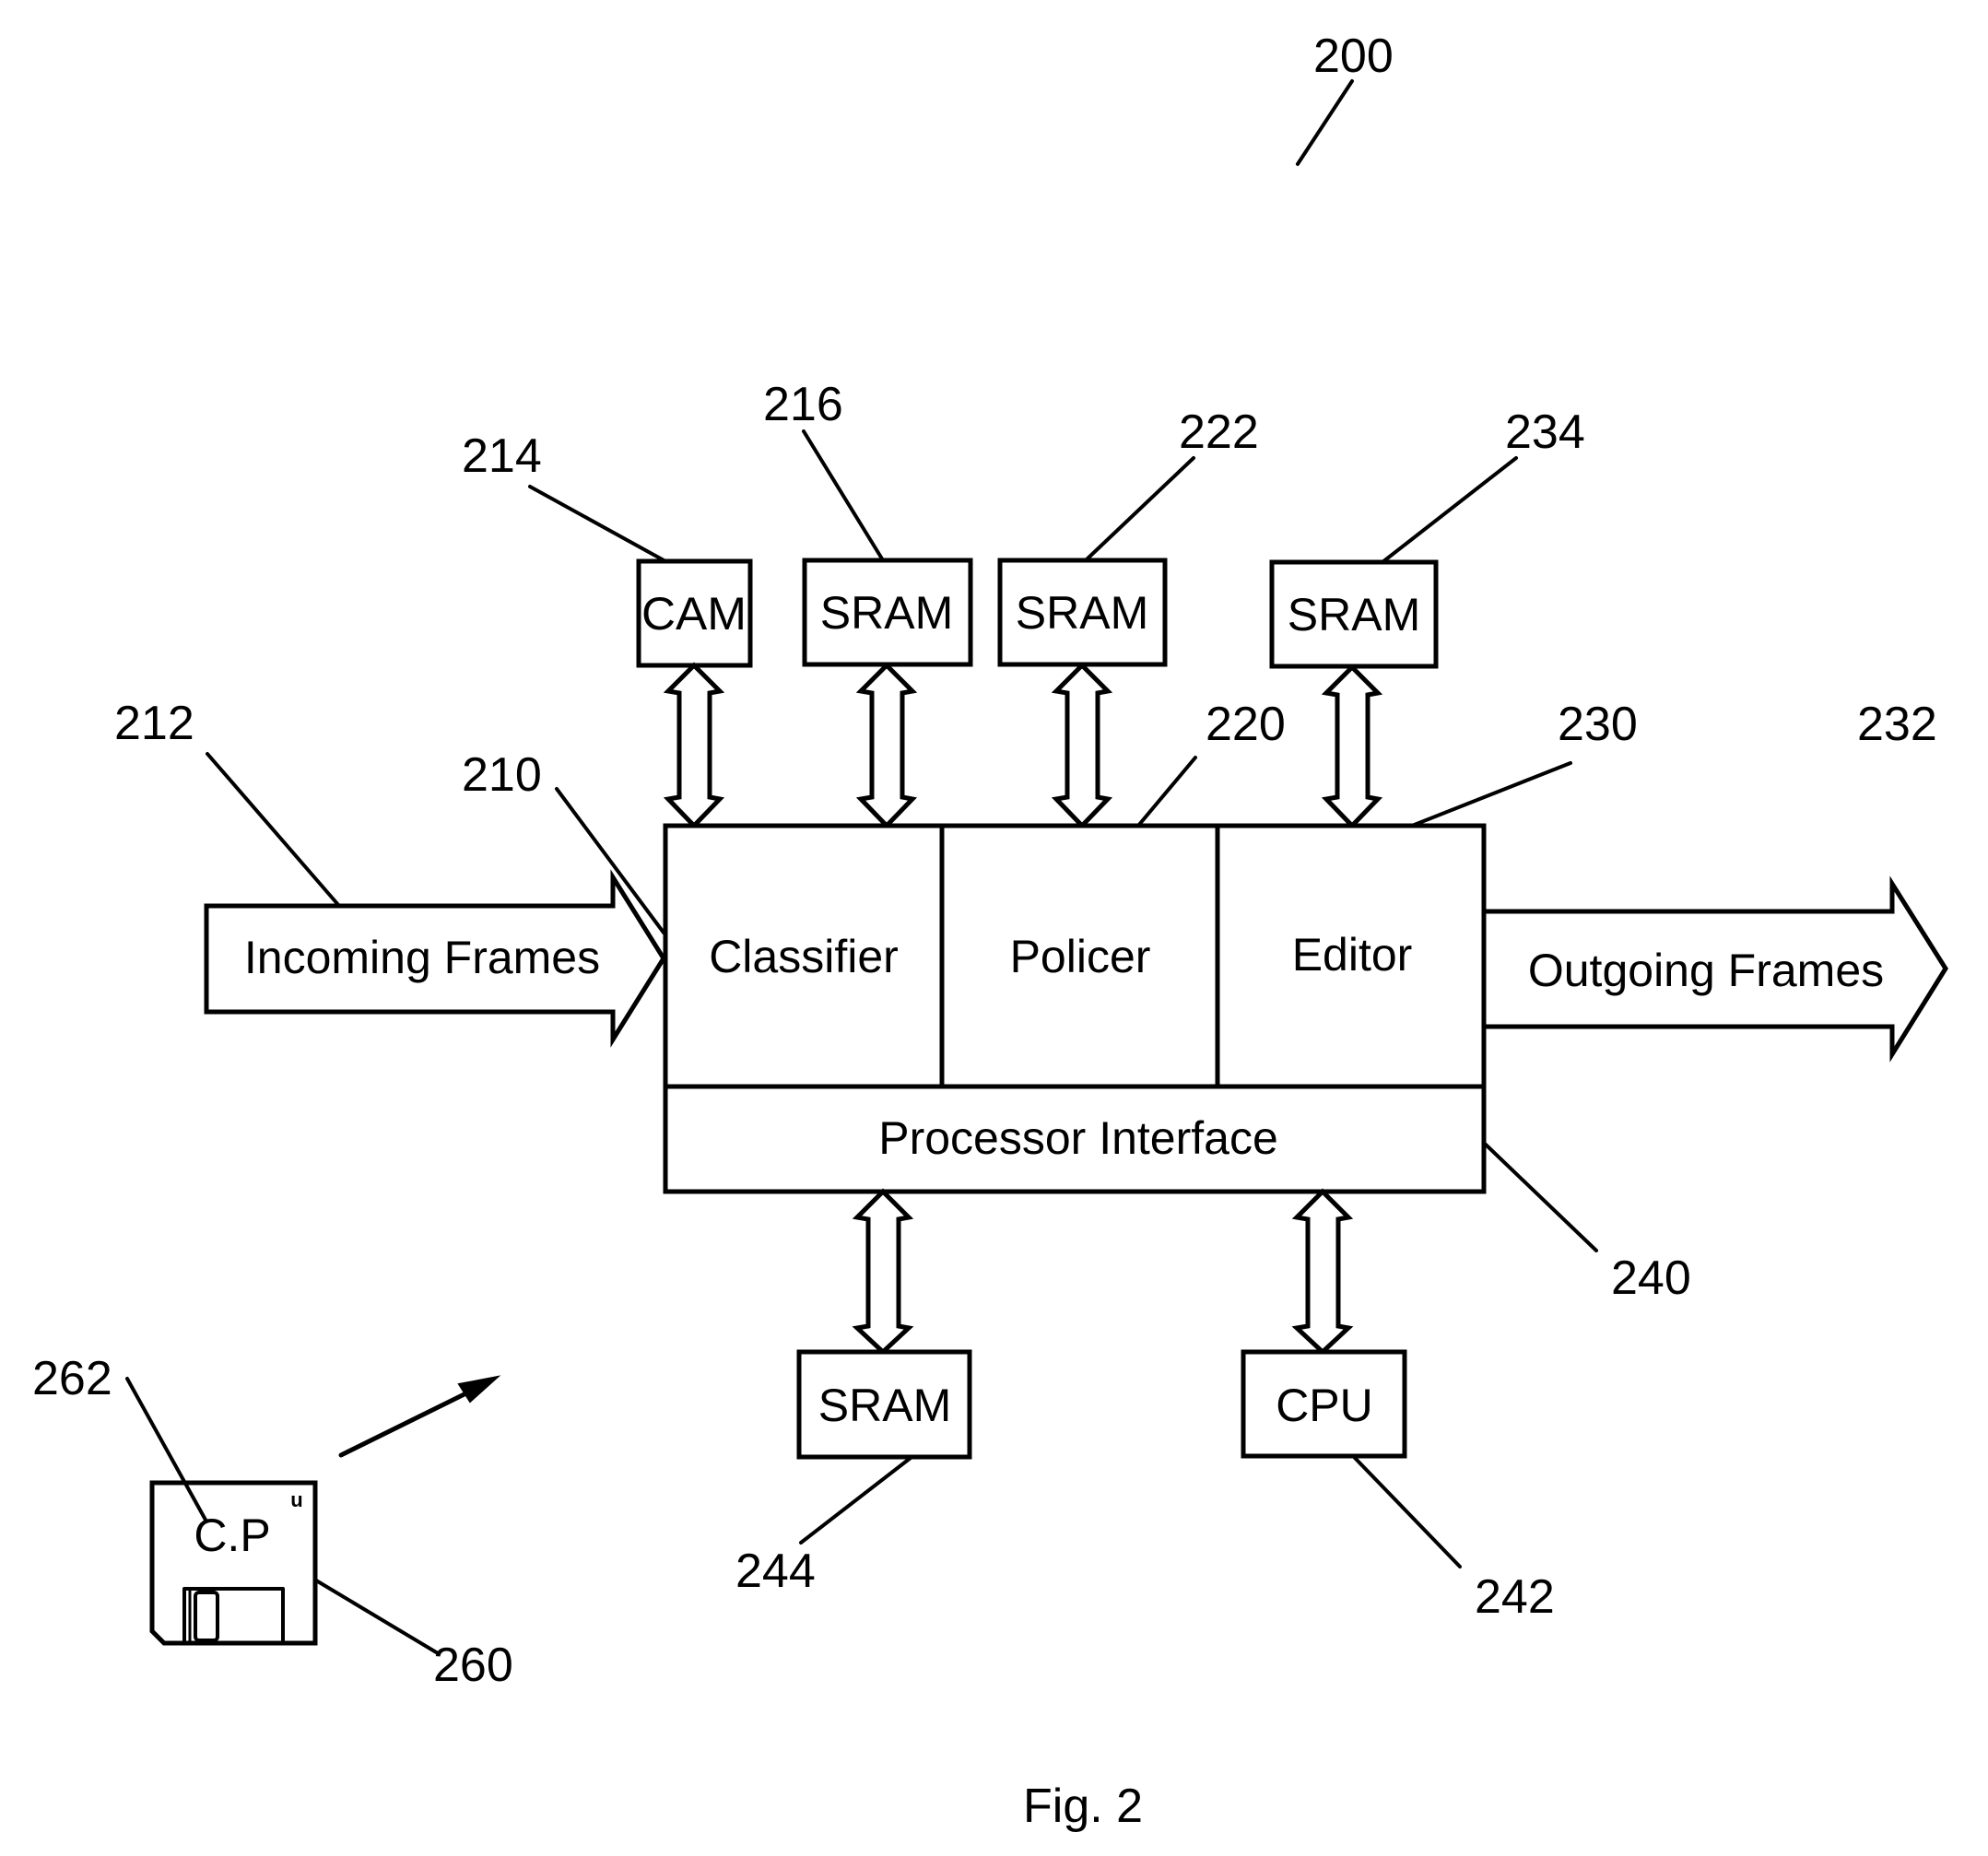  Describe the element at coordinates (1219, 432) in the screenshot. I see `ref-222: 222` at that location.